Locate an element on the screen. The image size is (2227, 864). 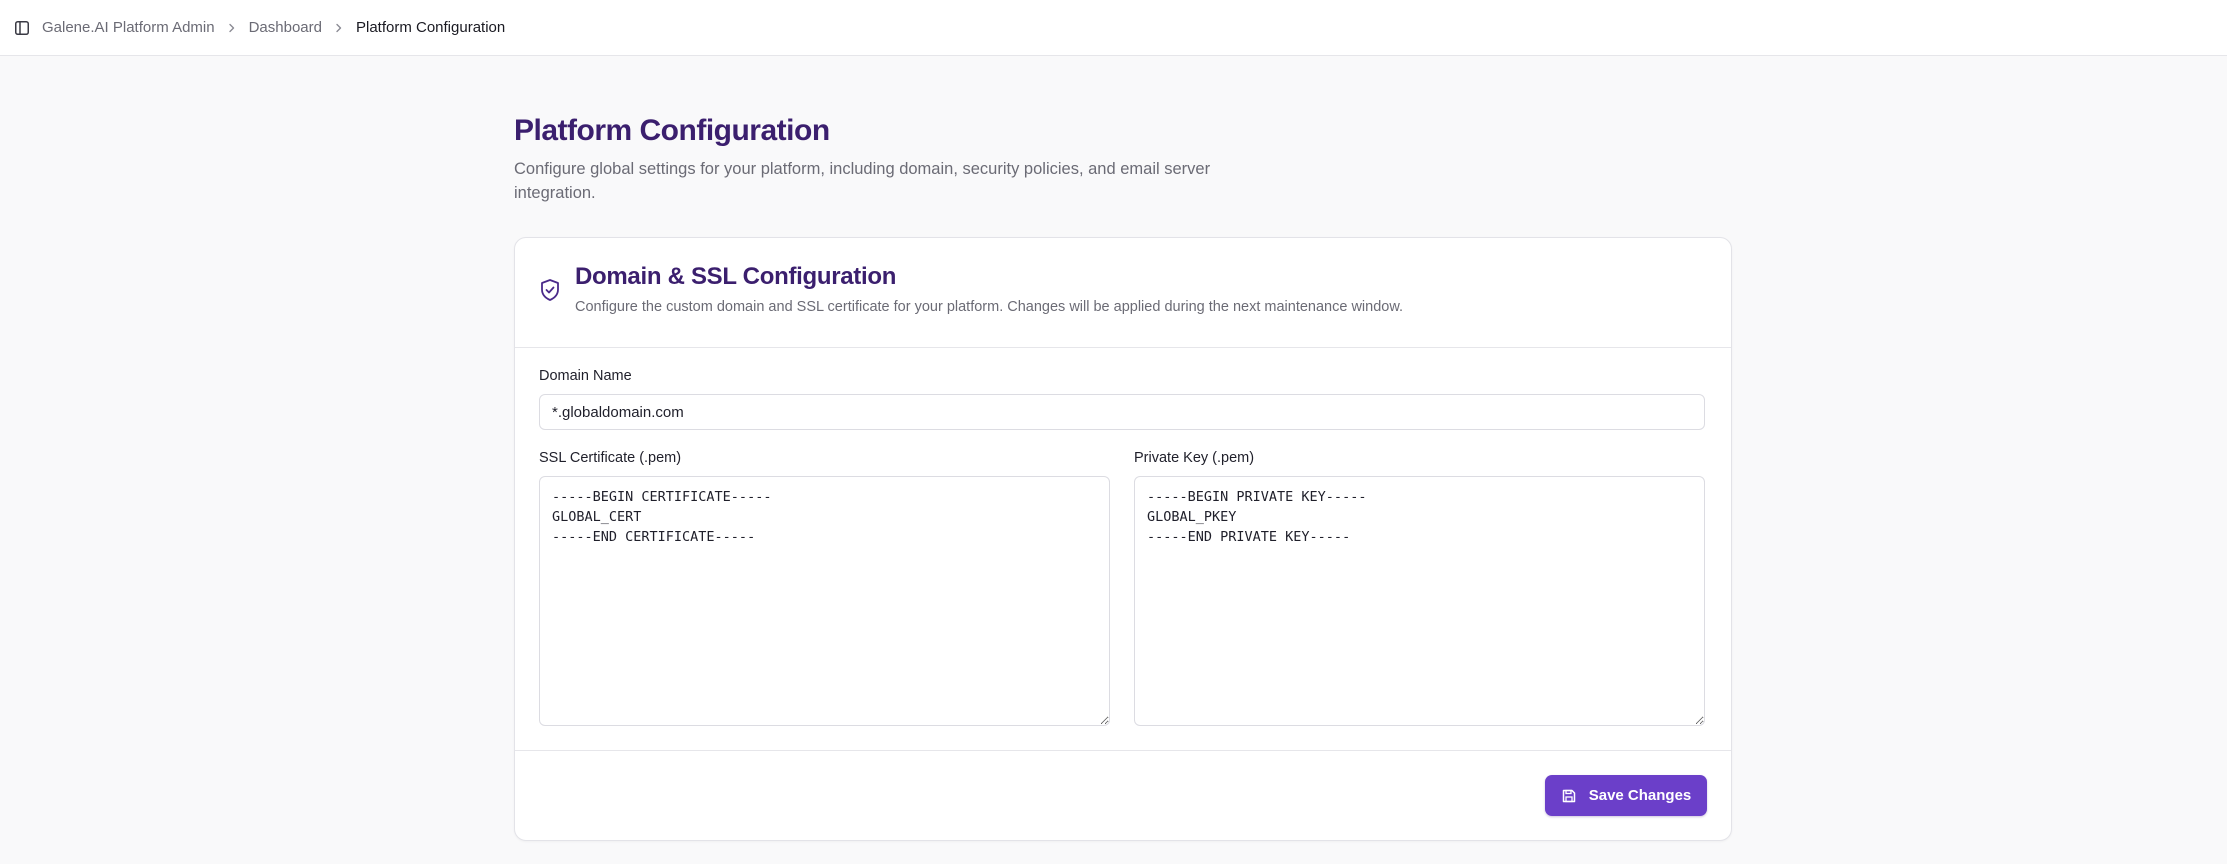
card-footer: Save Changes is located at coordinates (1123, 795).